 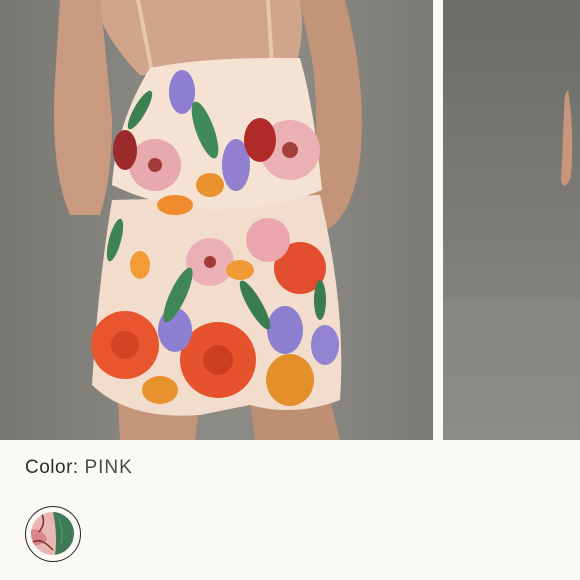 I want to click on color-swatch-pink, so click(x=53, y=534).